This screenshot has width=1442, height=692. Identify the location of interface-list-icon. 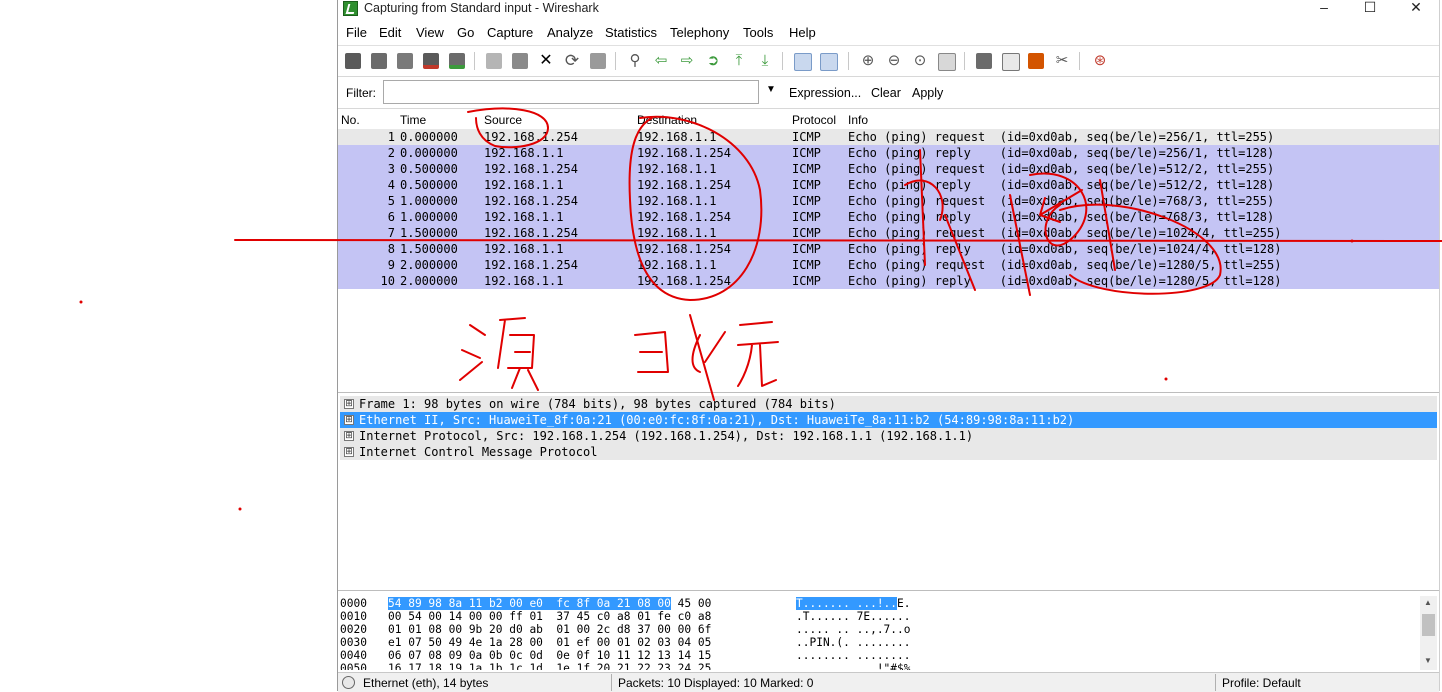
(353, 61).